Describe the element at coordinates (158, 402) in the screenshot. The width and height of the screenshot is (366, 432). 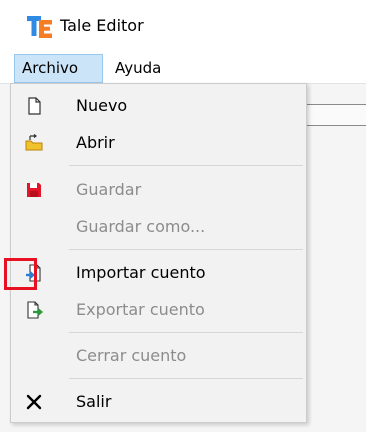
I see `menu-item-salir: Salir` at that location.